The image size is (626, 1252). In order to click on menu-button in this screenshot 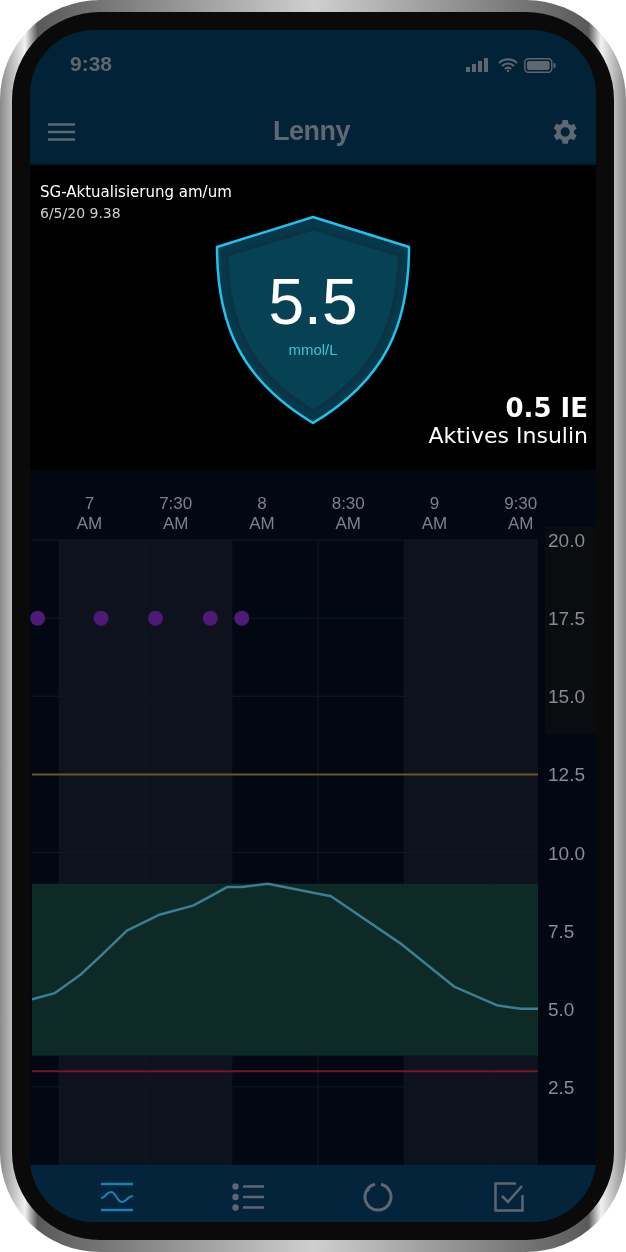, I will do `click(61, 131)`.